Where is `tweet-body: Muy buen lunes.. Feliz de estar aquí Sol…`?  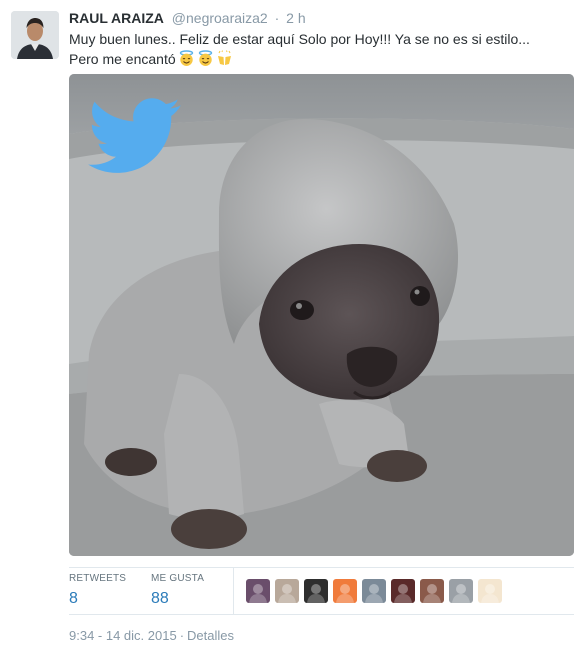 tweet-body: Muy buen lunes.. Feliz de estar aquí Sol… is located at coordinates (299, 49).